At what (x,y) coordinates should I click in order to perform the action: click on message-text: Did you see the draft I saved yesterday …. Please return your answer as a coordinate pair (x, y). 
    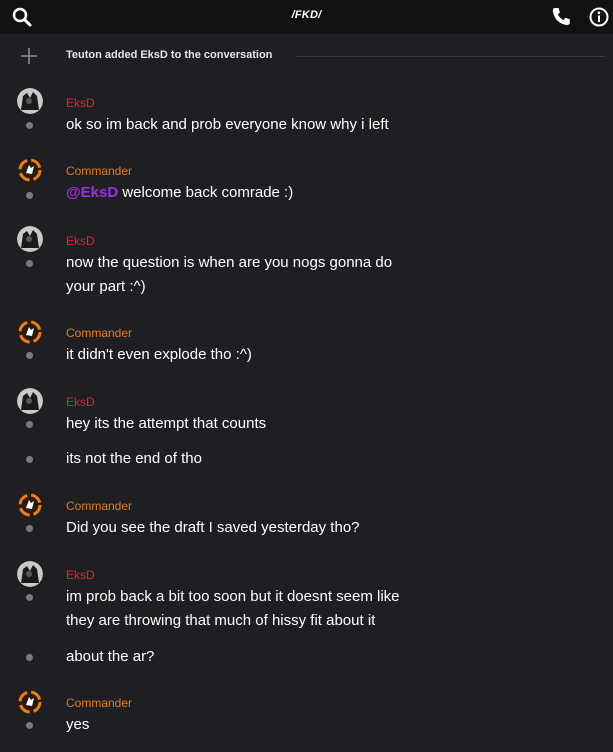
    Looking at the image, I should click on (213, 527).